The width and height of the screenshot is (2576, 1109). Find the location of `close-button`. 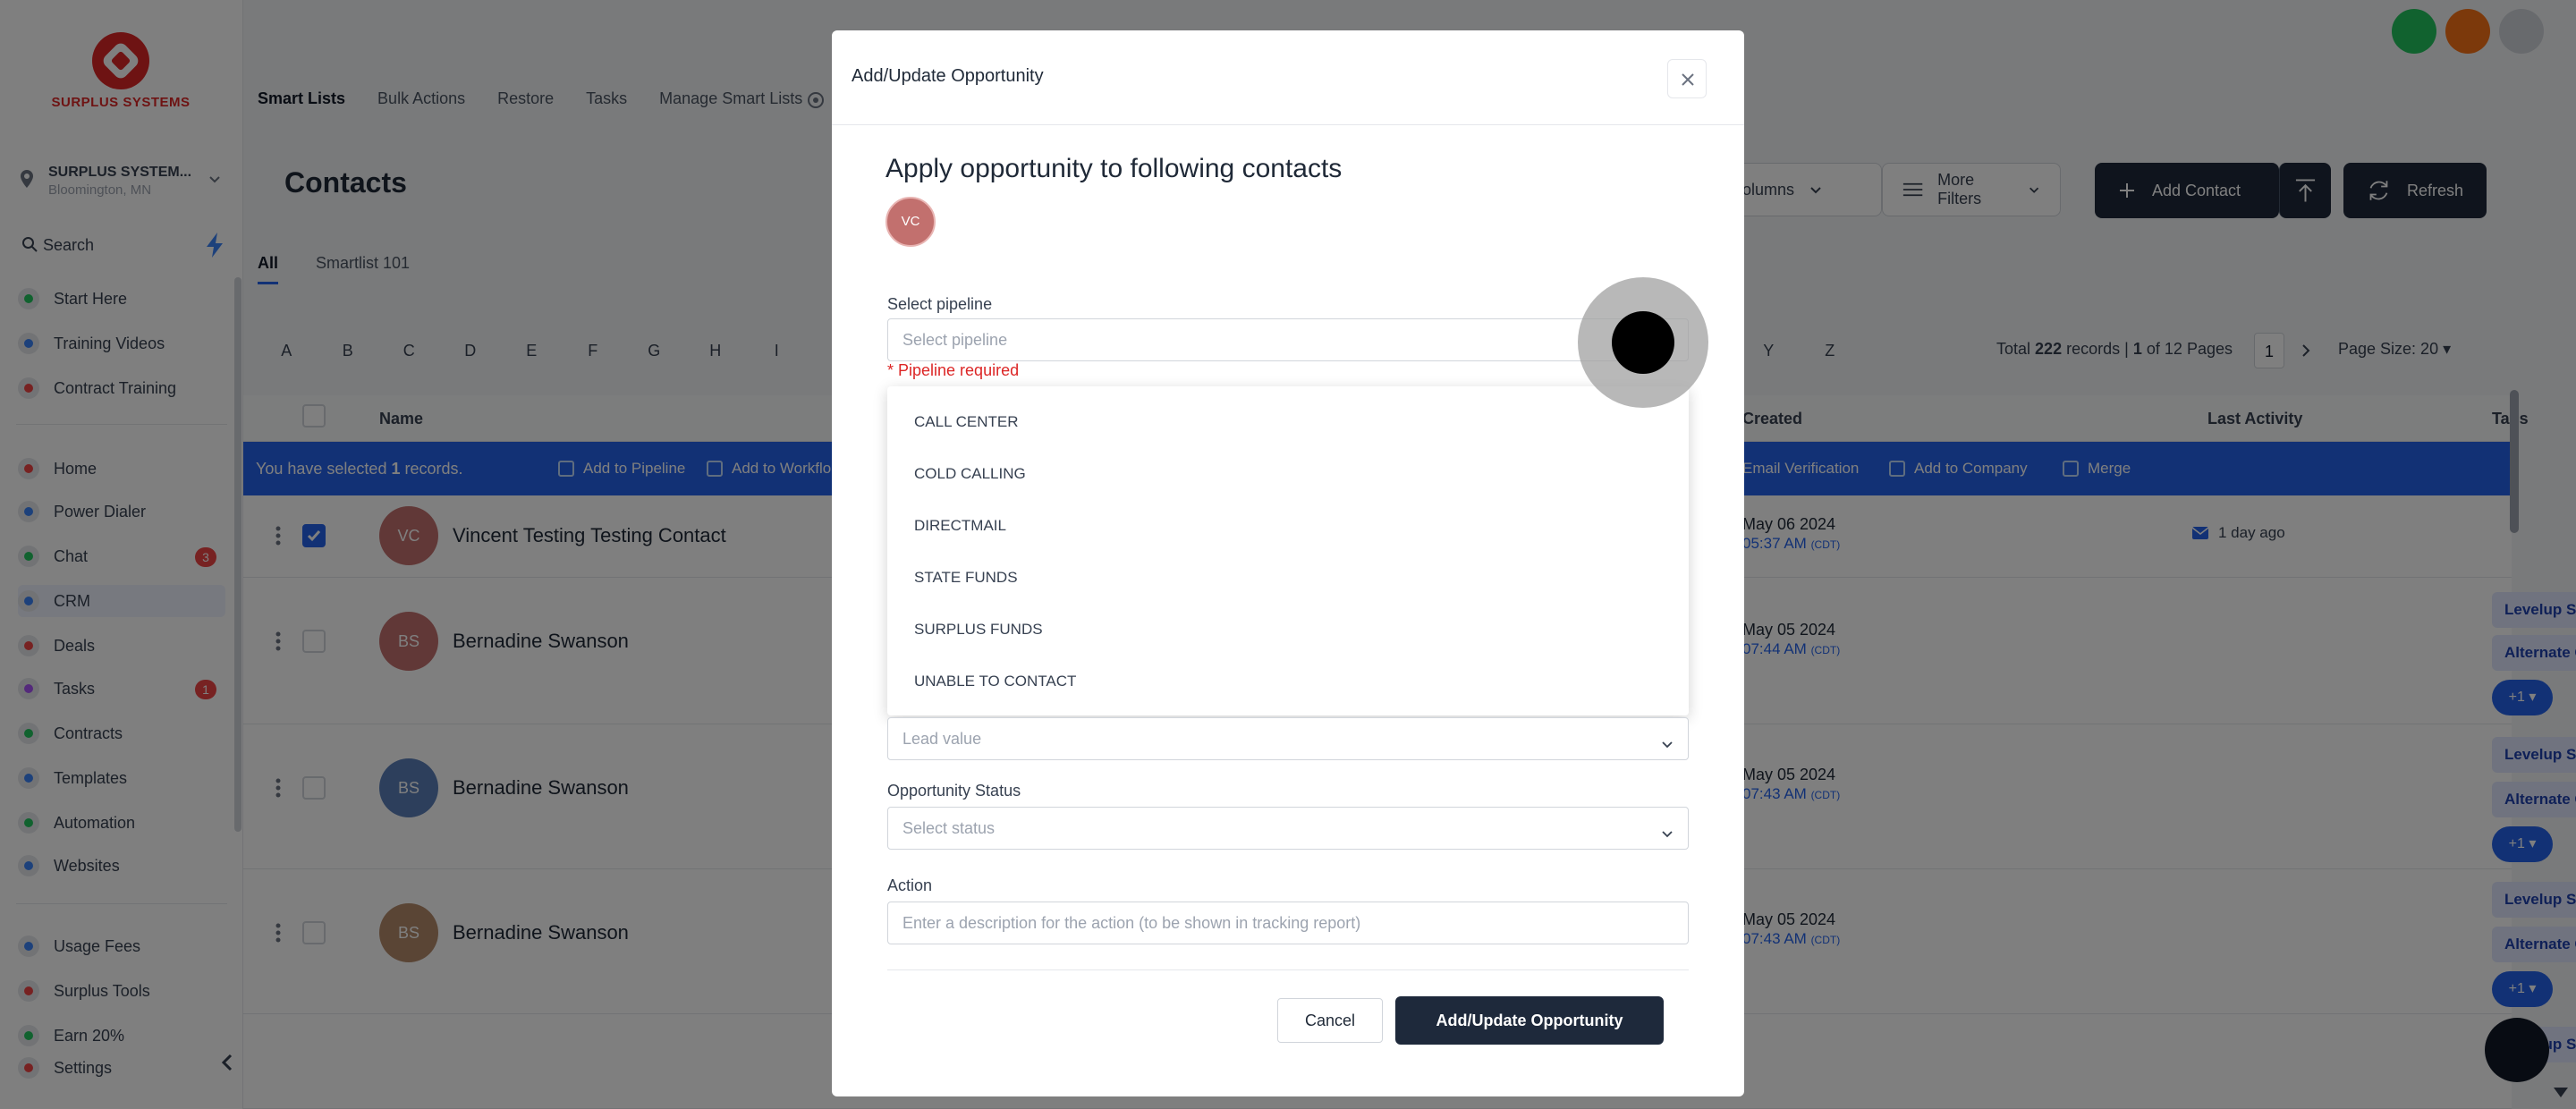

close-button is located at coordinates (1687, 79).